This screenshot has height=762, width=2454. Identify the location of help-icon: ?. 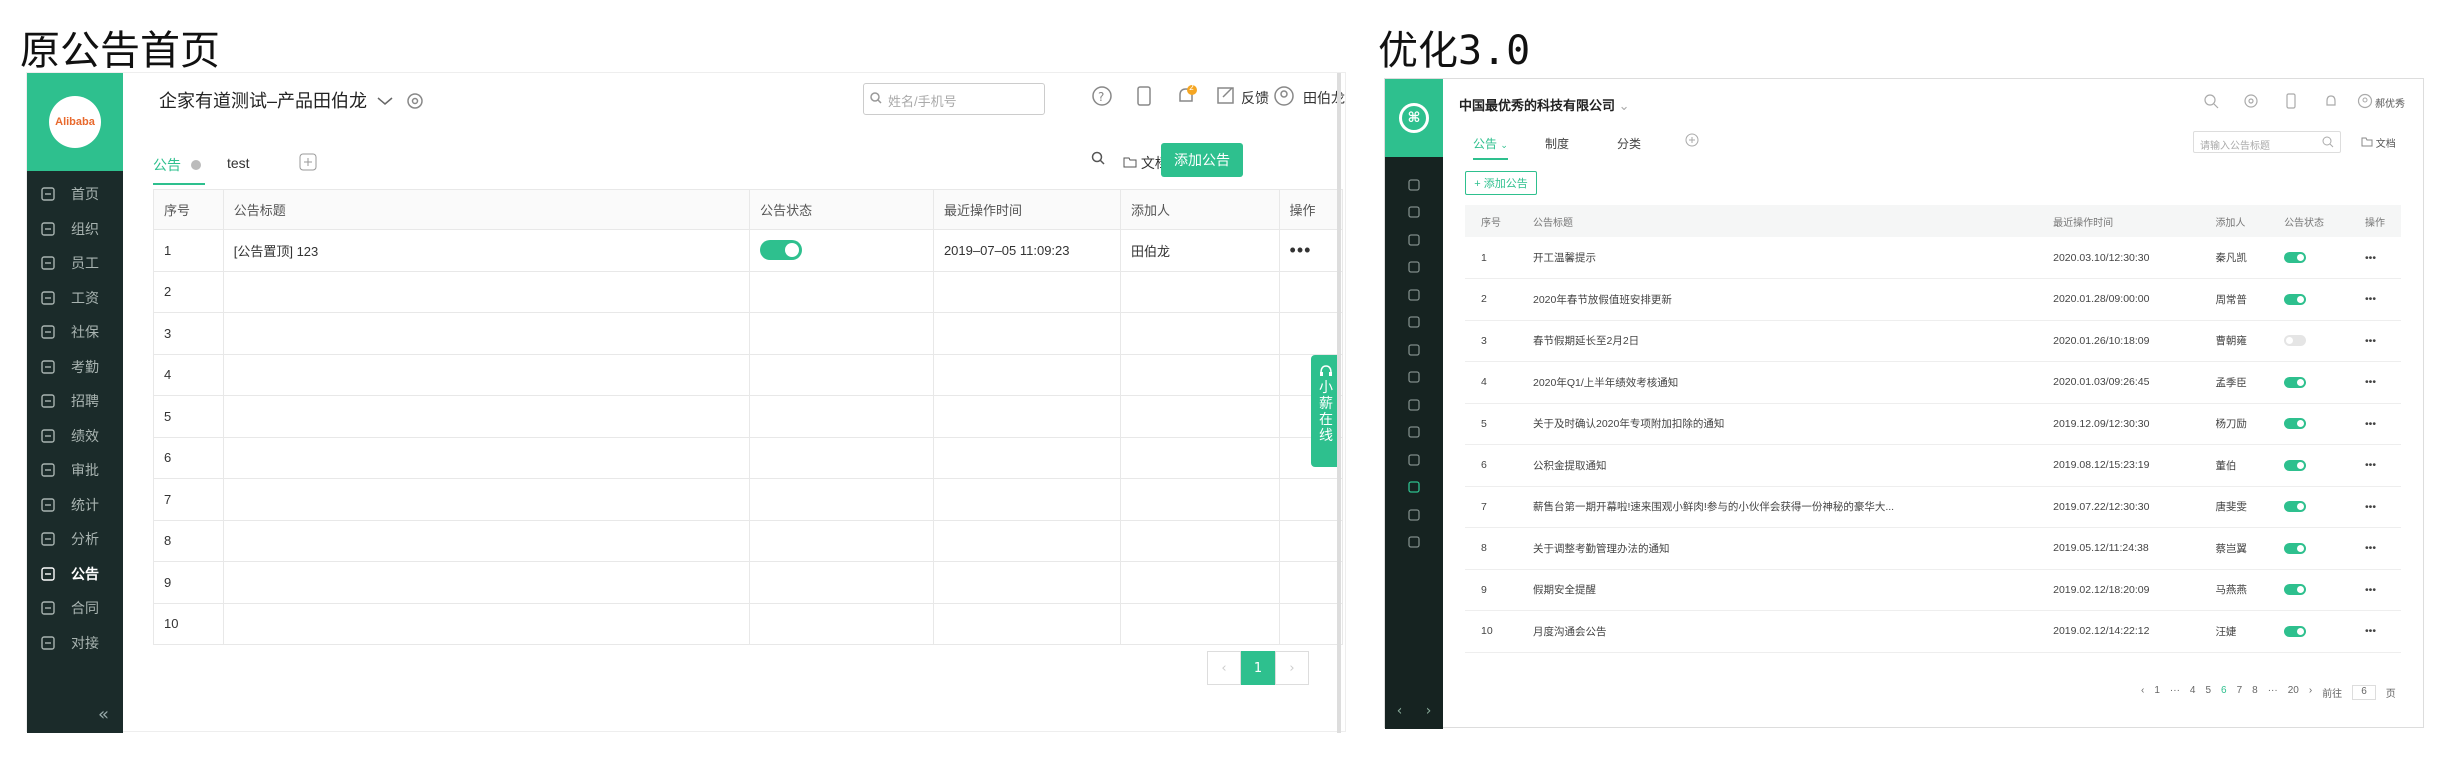
(1102, 96).